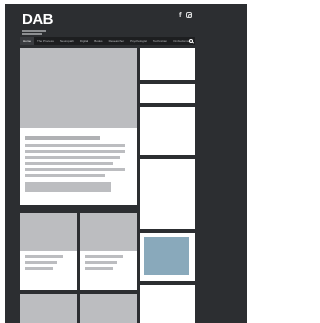 This screenshot has height=323, width=320. Describe the element at coordinates (68, 187) in the screenshot. I see `featured-article-button` at that location.